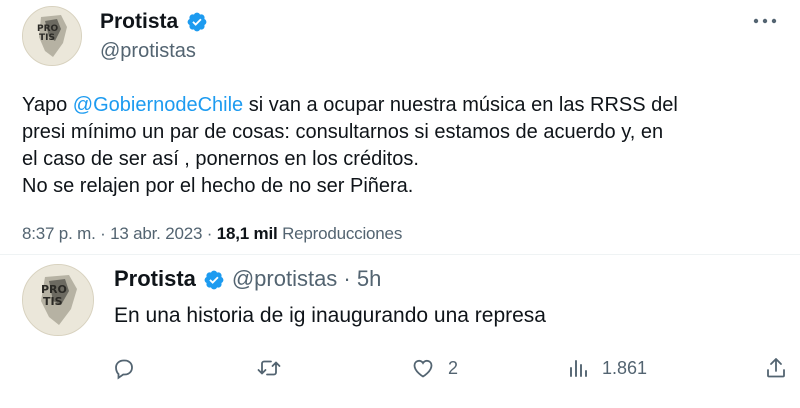  I want to click on mention-link: @GobiernodeChile, so click(158, 105).